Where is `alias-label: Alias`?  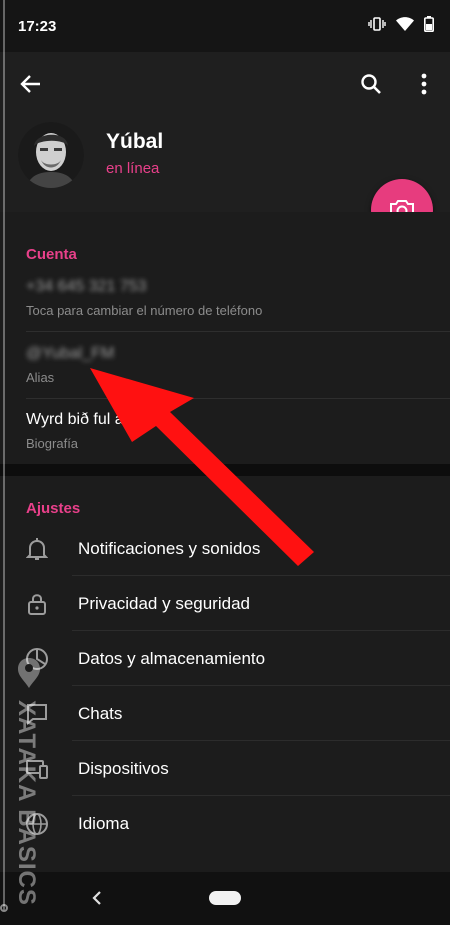 alias-label: Alias is located at coordinates (40, 377).